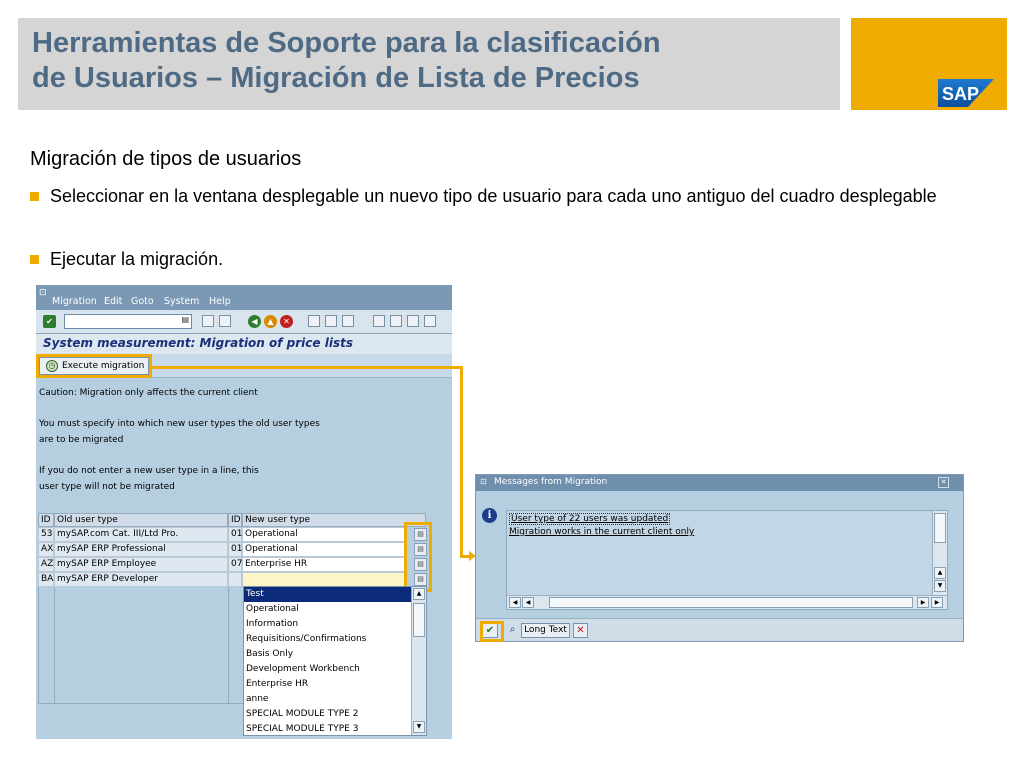 Image resolution: width=1024 pixels, height=768 pixels. I want to click on close-icon: ✕, so click(943, 482).